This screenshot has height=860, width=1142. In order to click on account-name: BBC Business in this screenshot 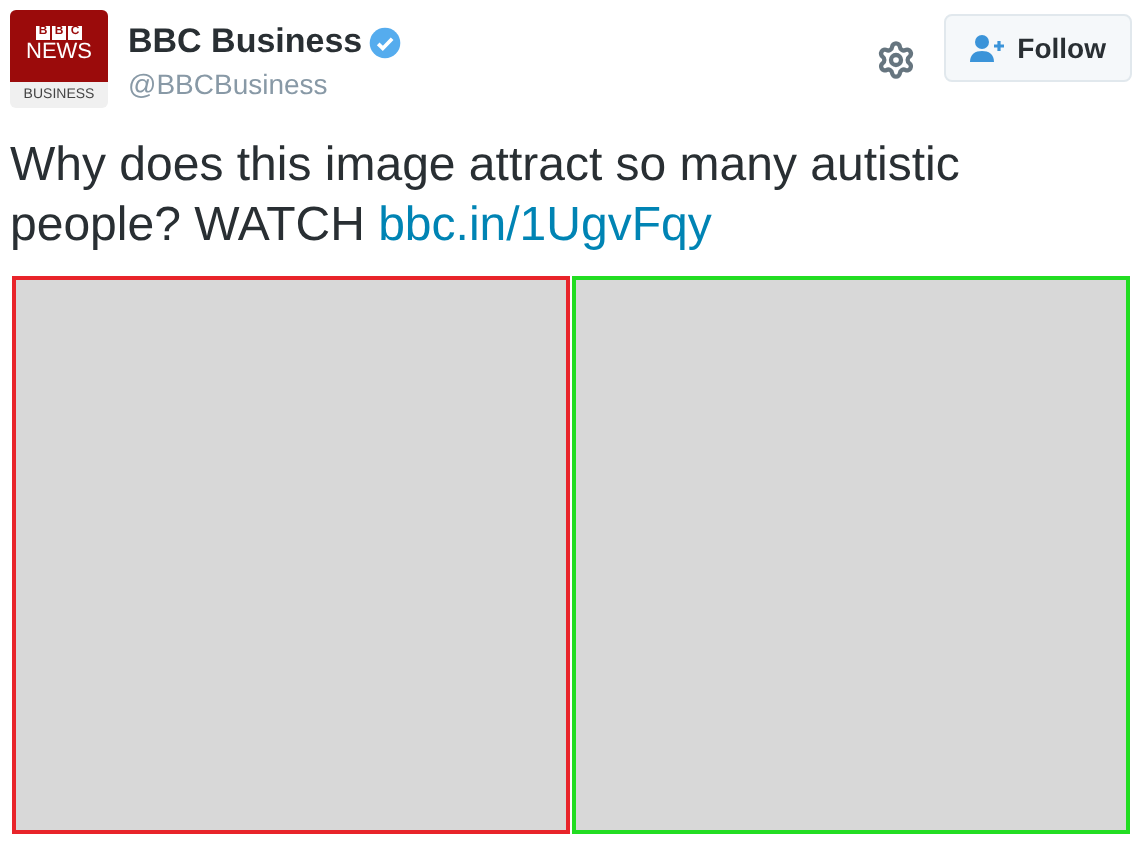, I will do `click(245, 42)`.